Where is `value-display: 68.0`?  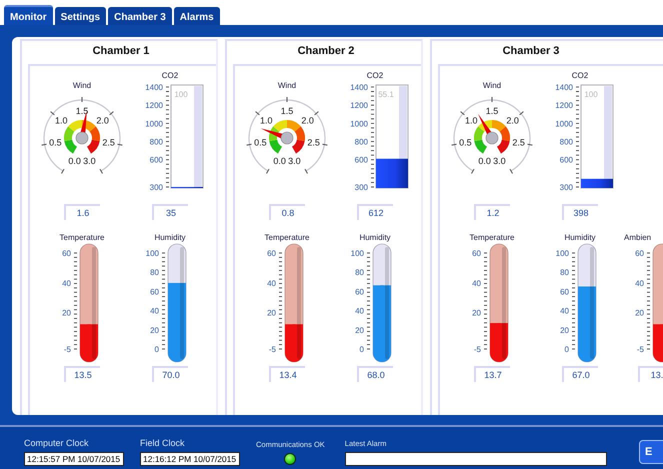 value-display: 68.0 is located at coordinates (375, 374).